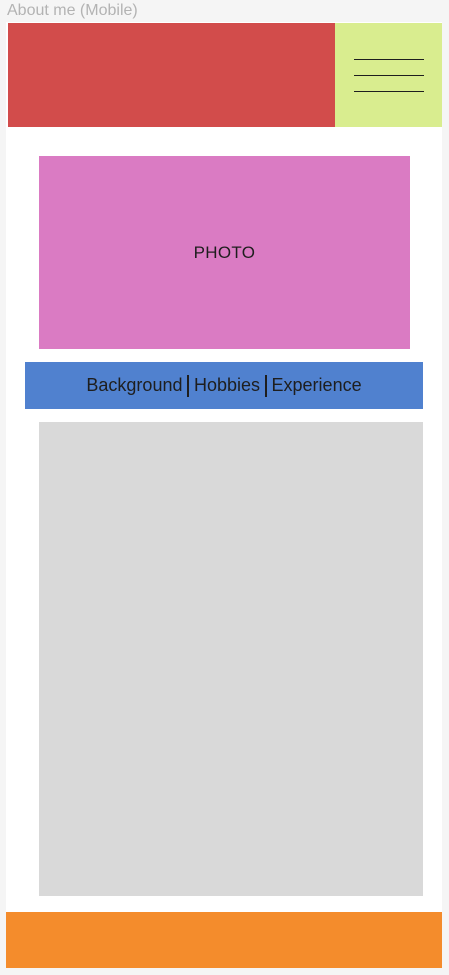  I want to click on header-banner, so click(171, 75).